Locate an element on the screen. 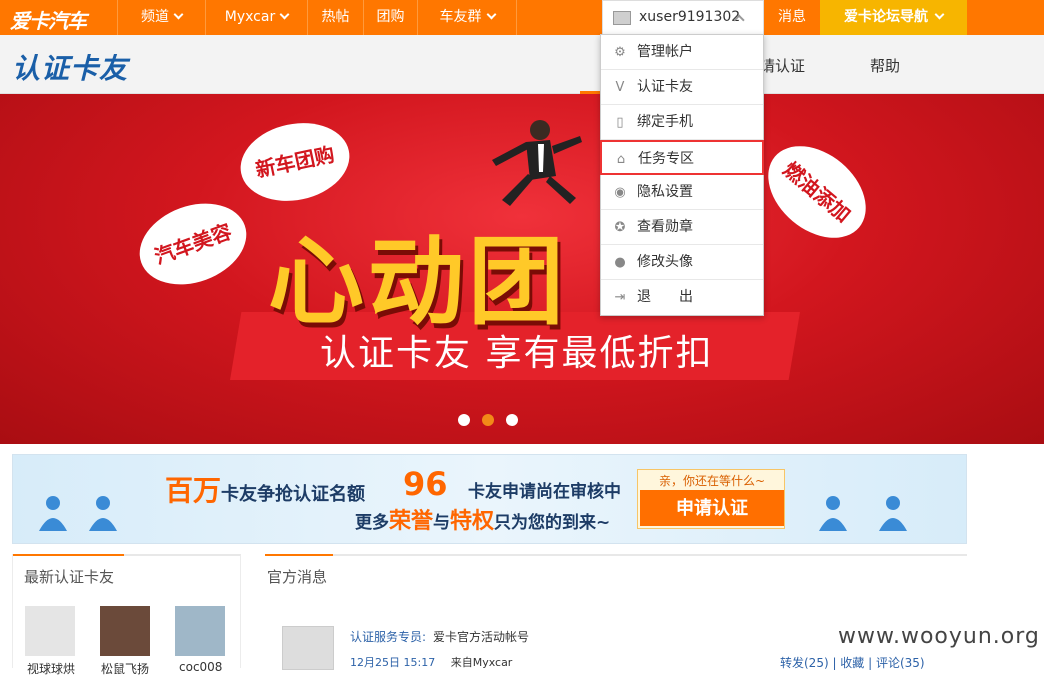  forum-guide-label: 爱卡论坛导航 is located at coordinates (886, 17).